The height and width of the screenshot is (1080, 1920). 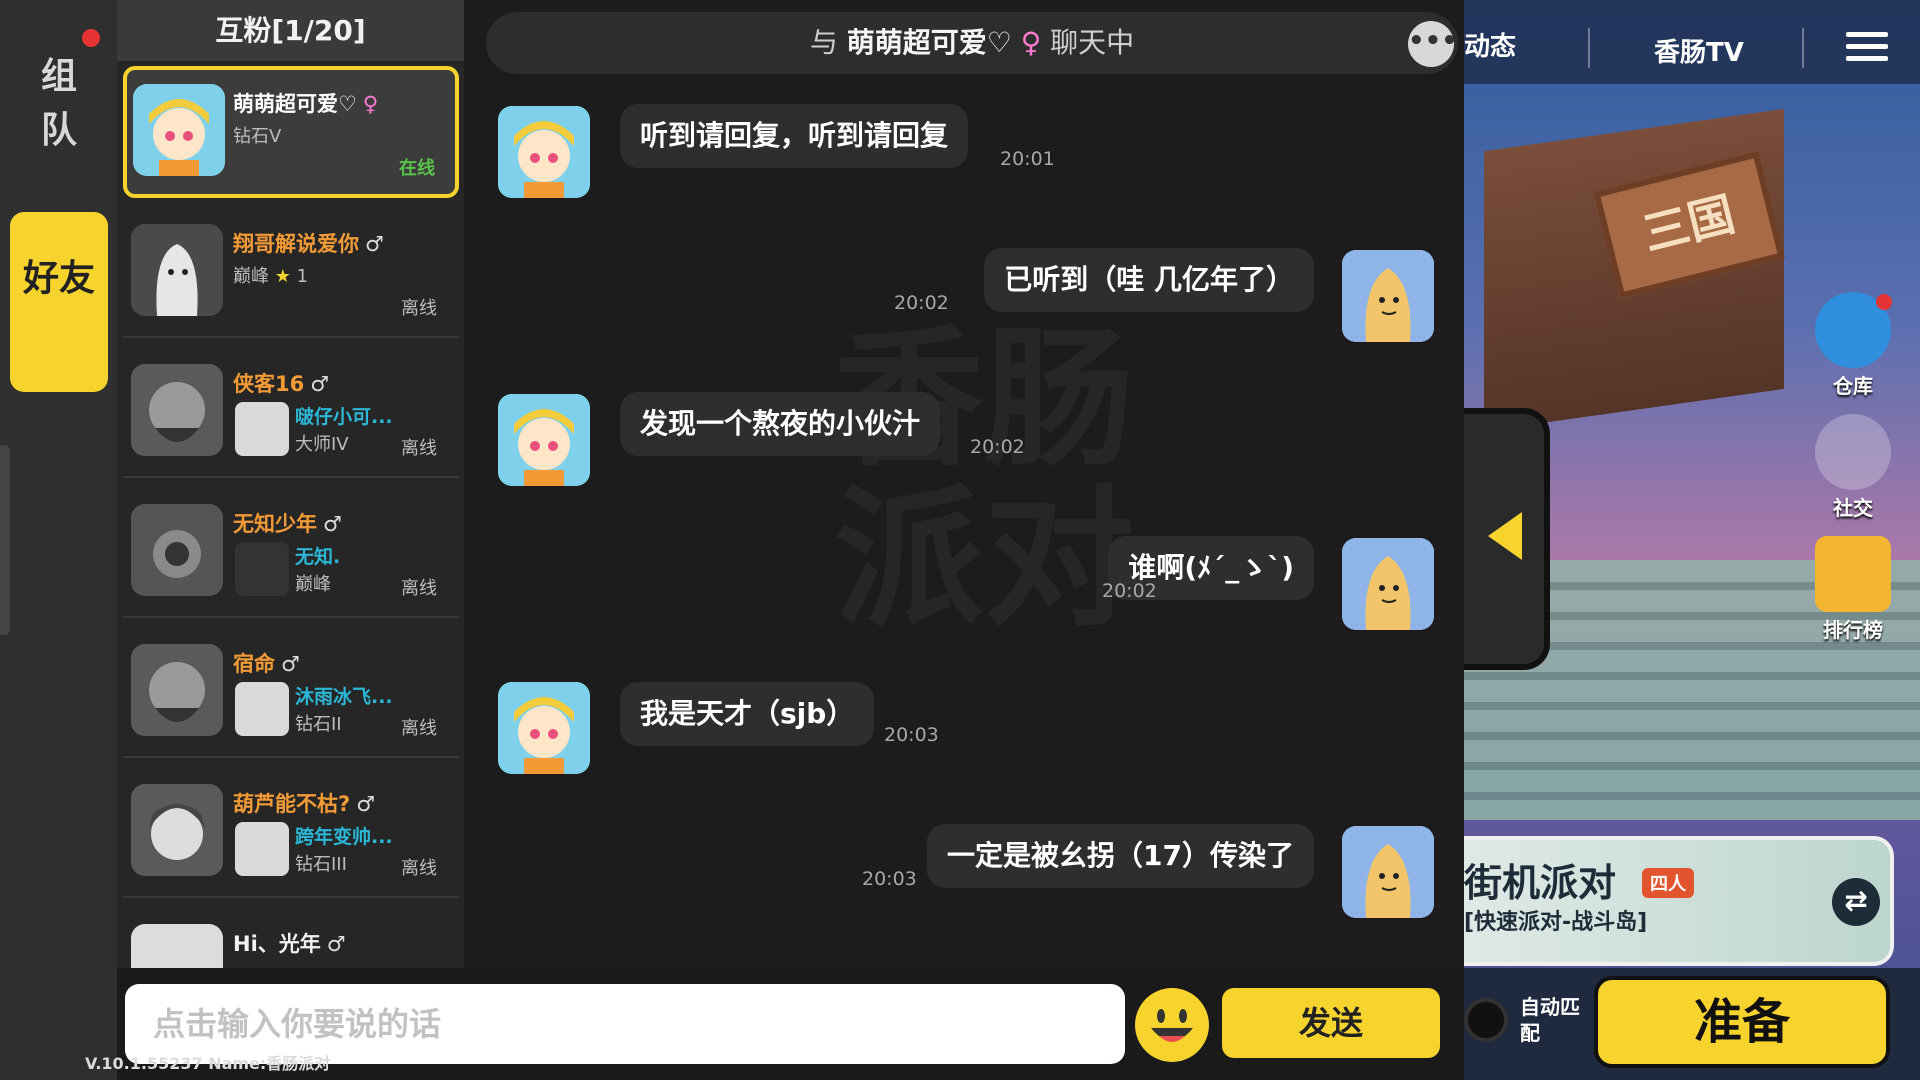 What do you see at coordinates (794, 136) in the screenshot?
I see `message-bubble-left: 听到请回复，听到请回复` at bounding box center [794, 136].